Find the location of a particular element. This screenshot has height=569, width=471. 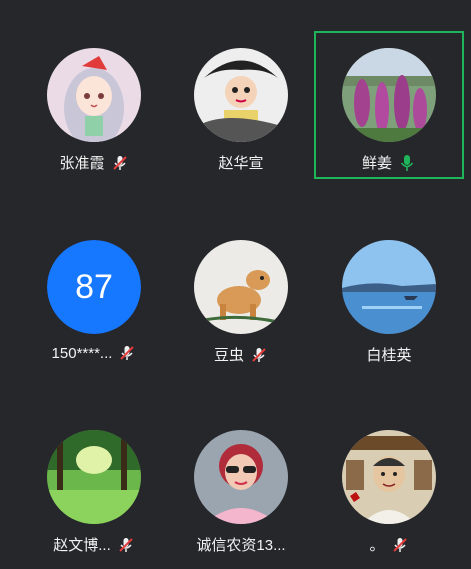

participant-tile: 。 is located at coordinates (389, 487).